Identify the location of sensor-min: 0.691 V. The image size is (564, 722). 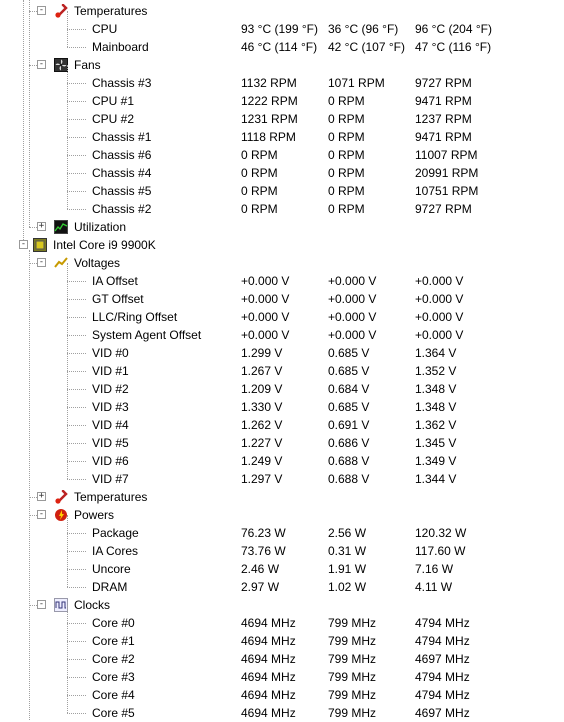
(349, 425).